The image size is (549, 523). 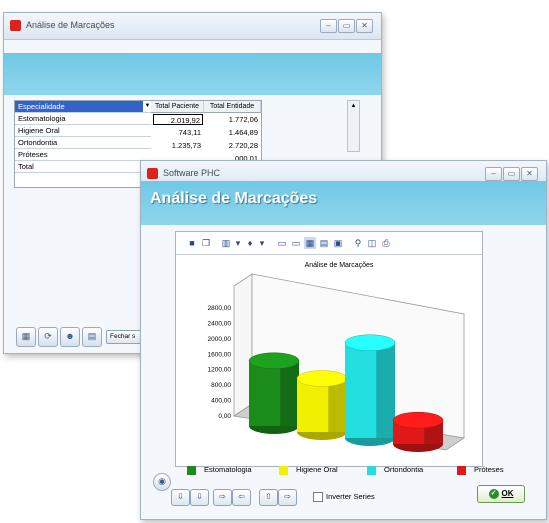 What do you see at coordinates (177, 145) in the screenshot?
I see `table-cell: 1.235,73` at bounding box center [177, 145].